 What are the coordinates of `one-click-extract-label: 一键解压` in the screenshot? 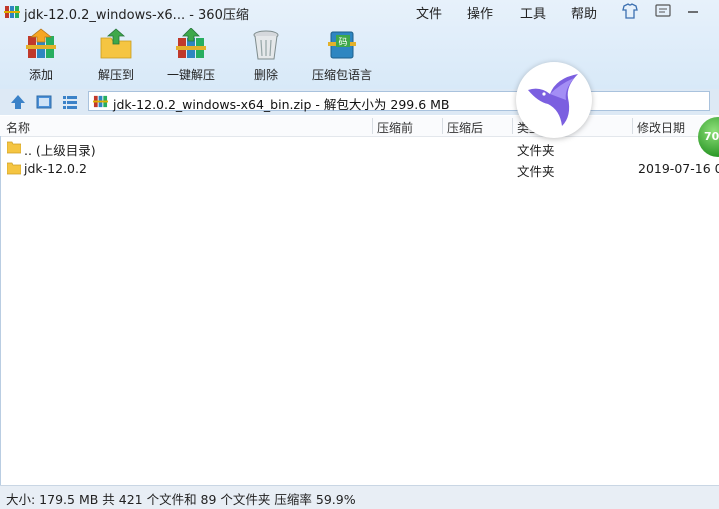 It's located at (190, 75).